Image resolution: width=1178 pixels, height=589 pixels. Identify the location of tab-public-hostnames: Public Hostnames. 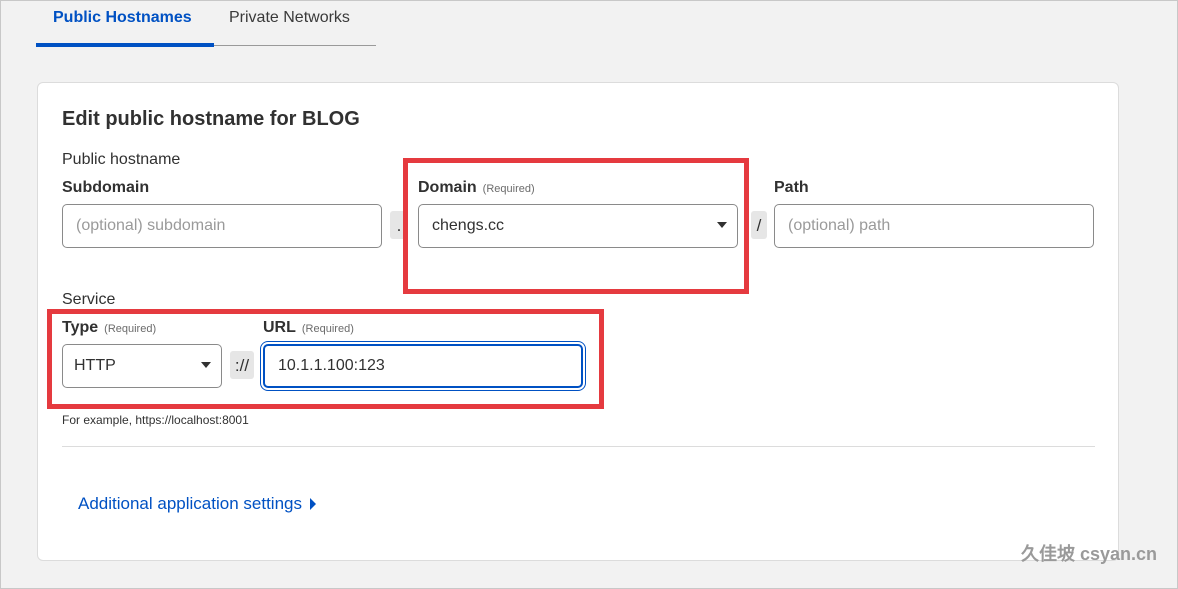
(122, 18).